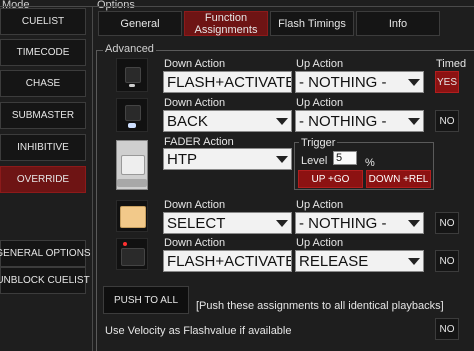 The image size is (474, 351). I want to click on fader-action-value: HTP, so click(182, 159).